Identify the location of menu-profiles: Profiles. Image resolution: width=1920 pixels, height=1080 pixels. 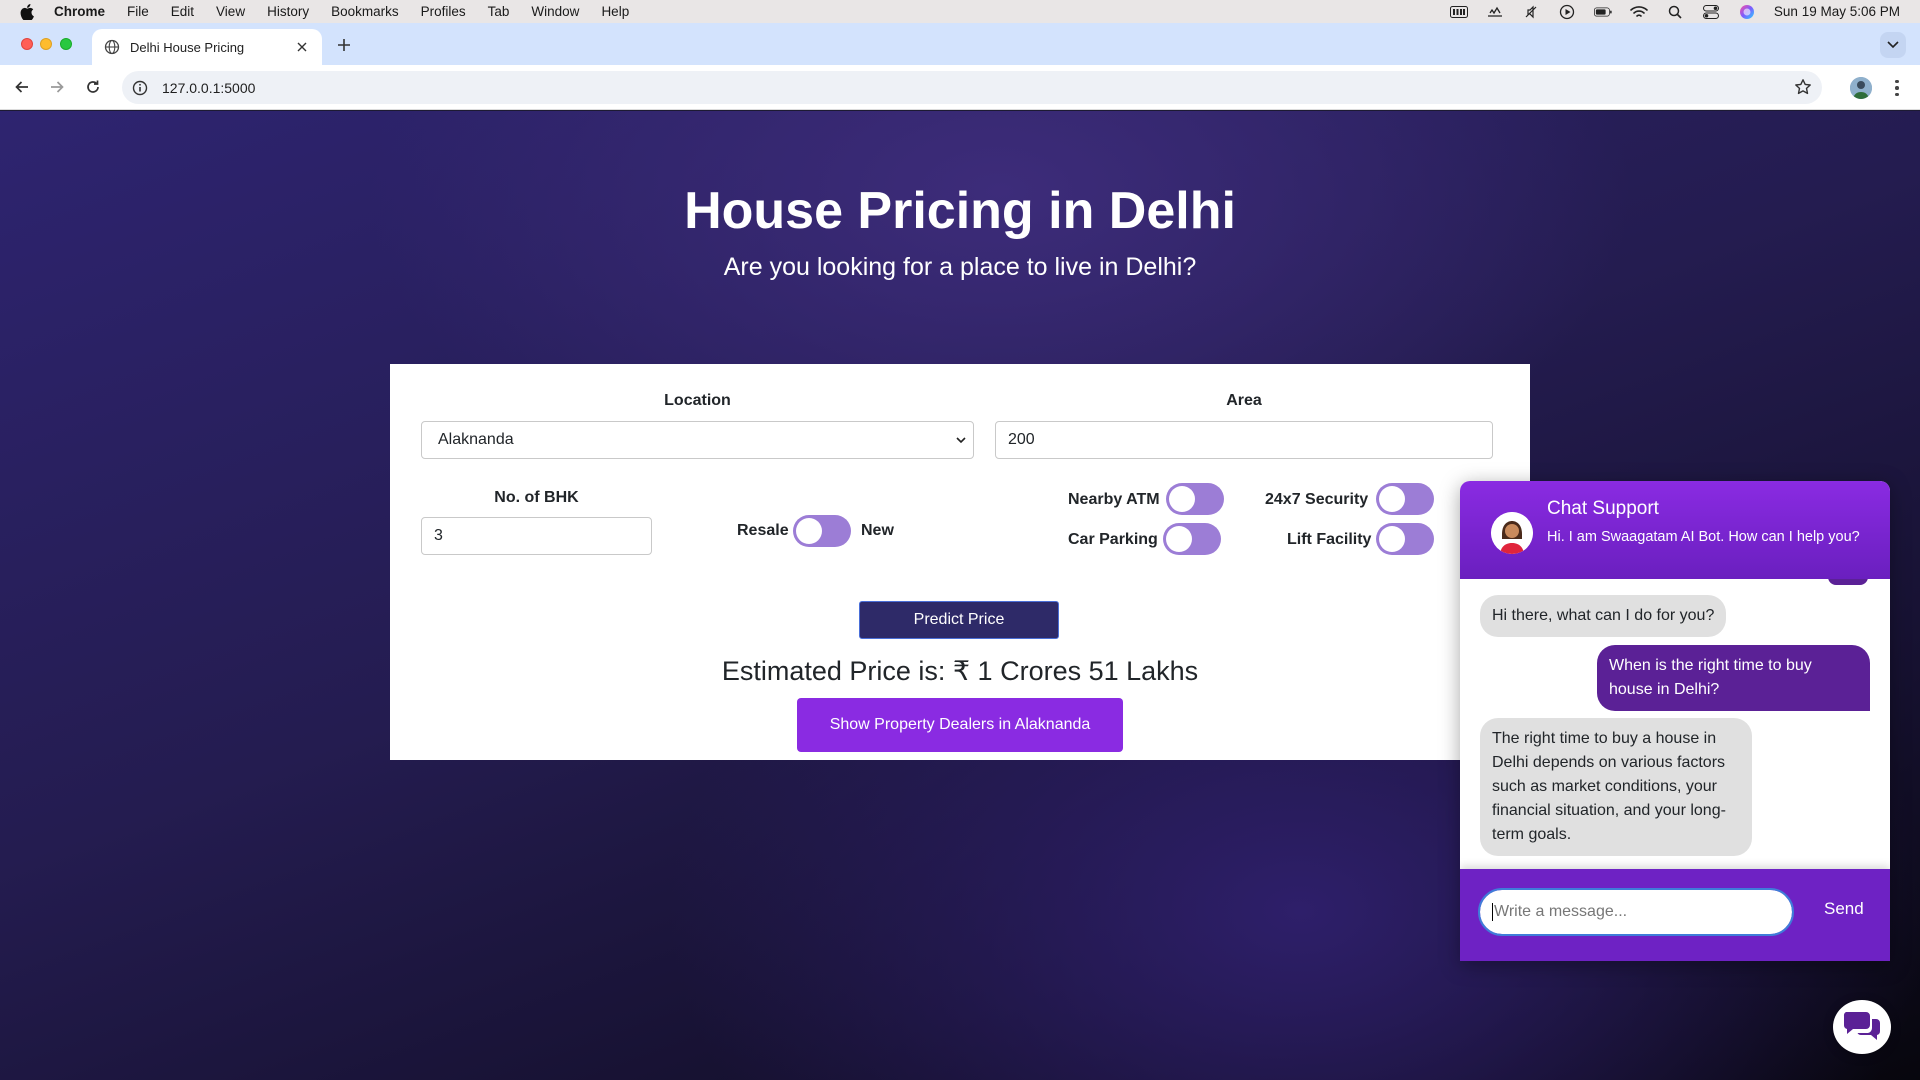
(443, 11).